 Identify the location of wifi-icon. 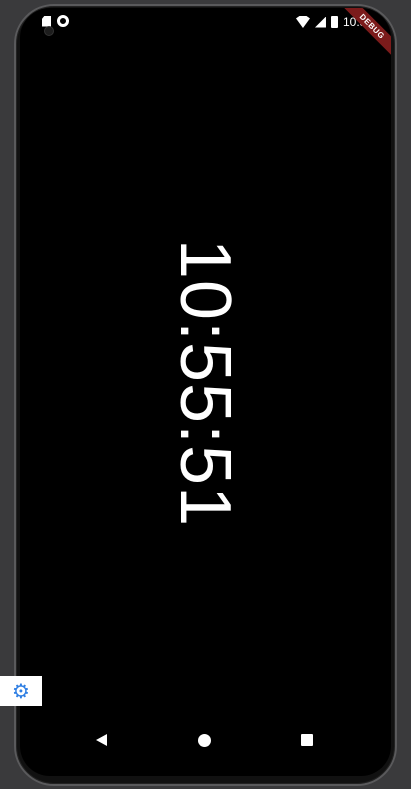
(302, 22).